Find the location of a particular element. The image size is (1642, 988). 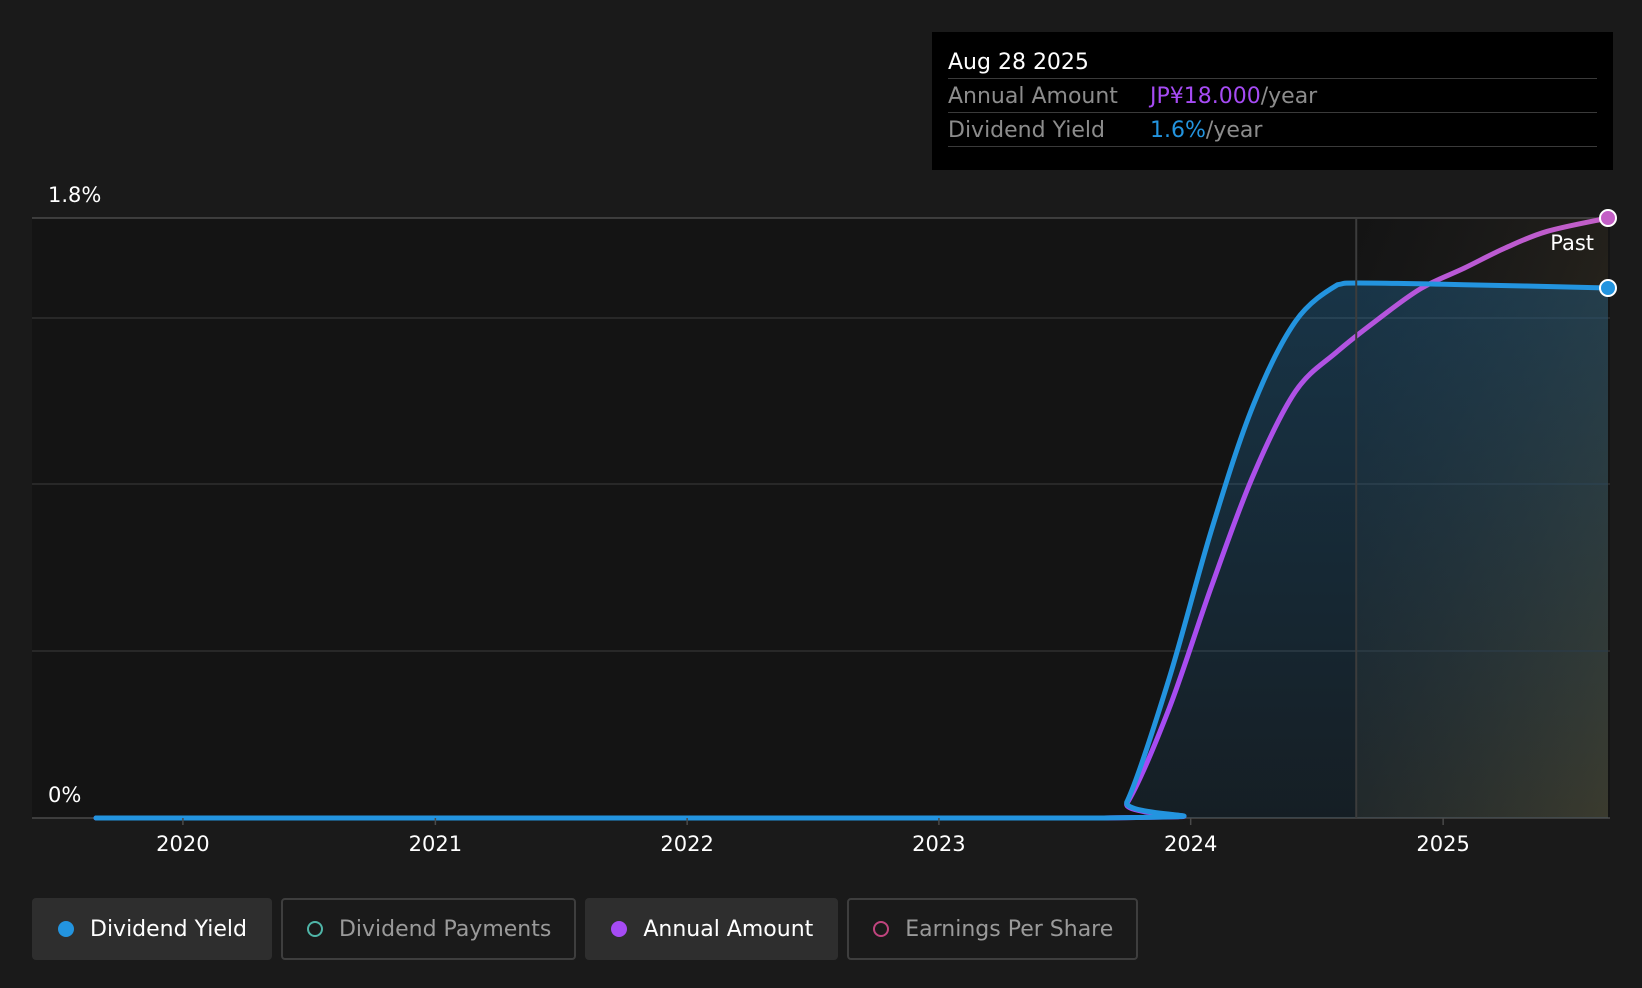

legend-item-dividend-payments: Dividend Payments is located at coordinates (428, 929).